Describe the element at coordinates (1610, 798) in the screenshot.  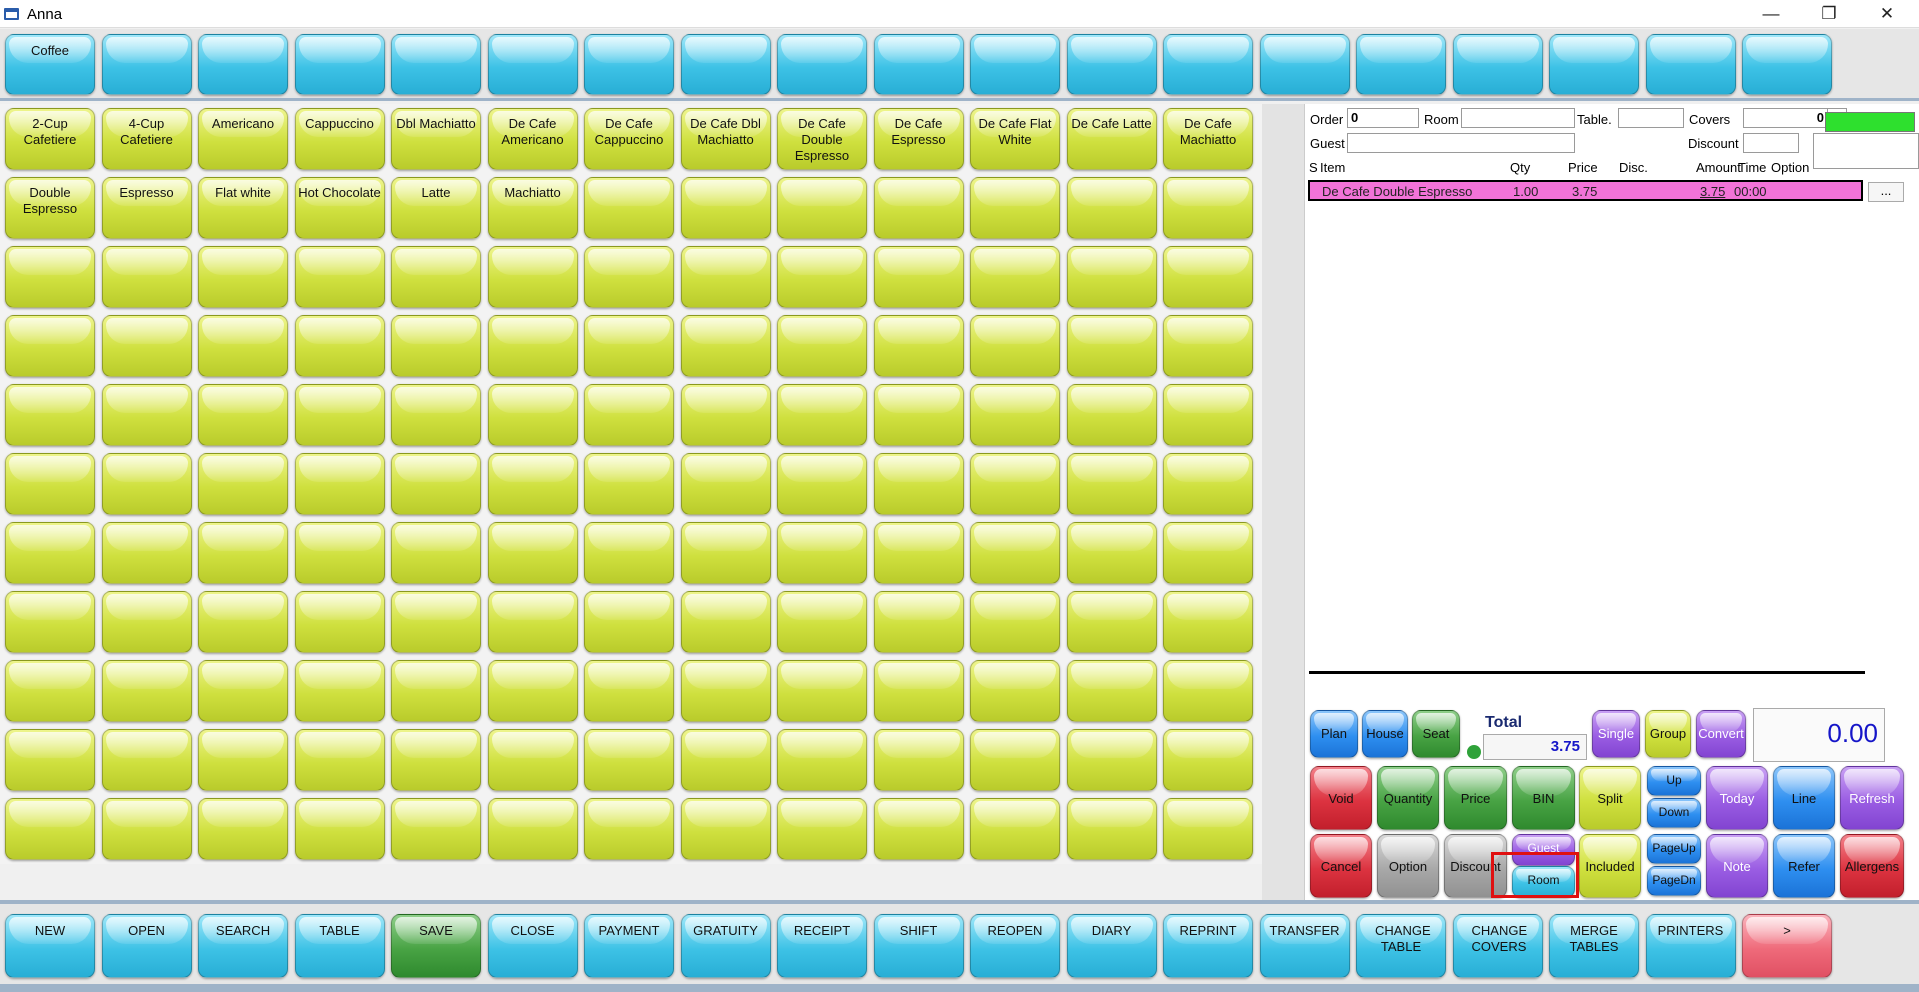
I see `split-button: Split` at that location.